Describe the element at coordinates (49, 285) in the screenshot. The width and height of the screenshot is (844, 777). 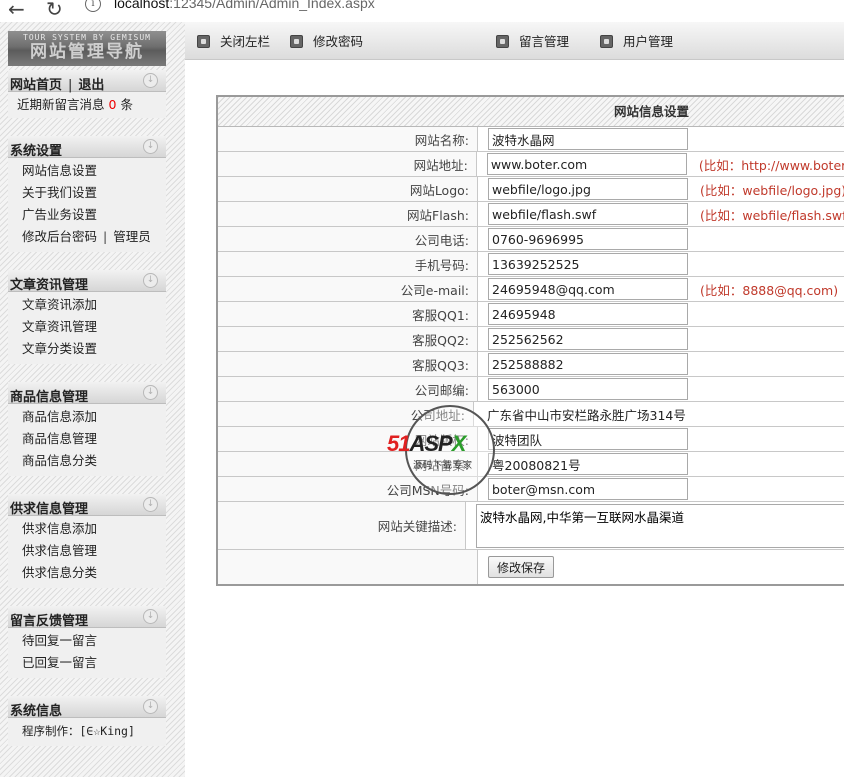
I see `panel-title: 文章资讯管理` at that location.